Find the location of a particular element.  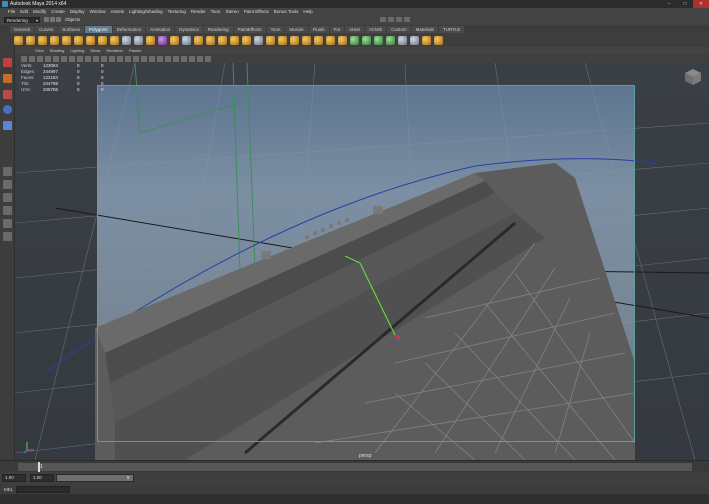

tab-fur: Fur is located at coordinates (337, 29).